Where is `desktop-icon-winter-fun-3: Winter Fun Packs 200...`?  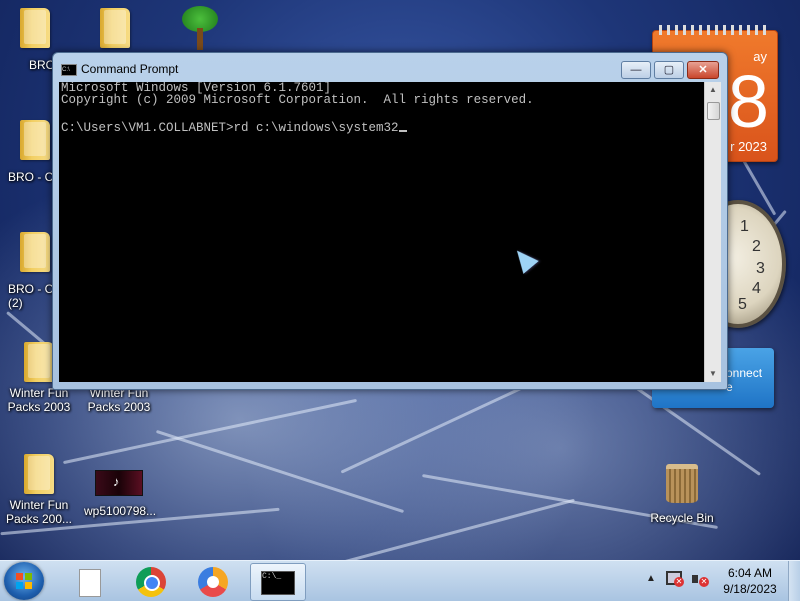
desktop-icon-winter-fun-3: Winter Fun Packs 200... is located at coordinates (39, 490).